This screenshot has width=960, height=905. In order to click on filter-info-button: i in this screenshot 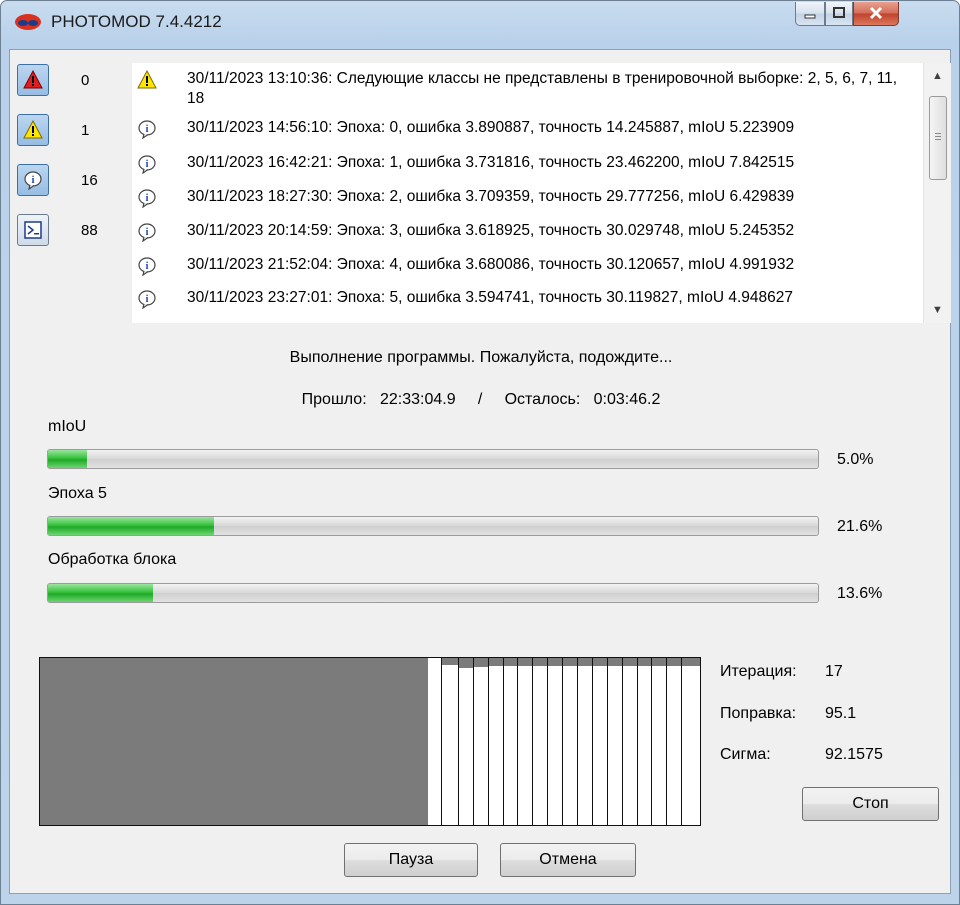, I will do `click(33, 180)`.